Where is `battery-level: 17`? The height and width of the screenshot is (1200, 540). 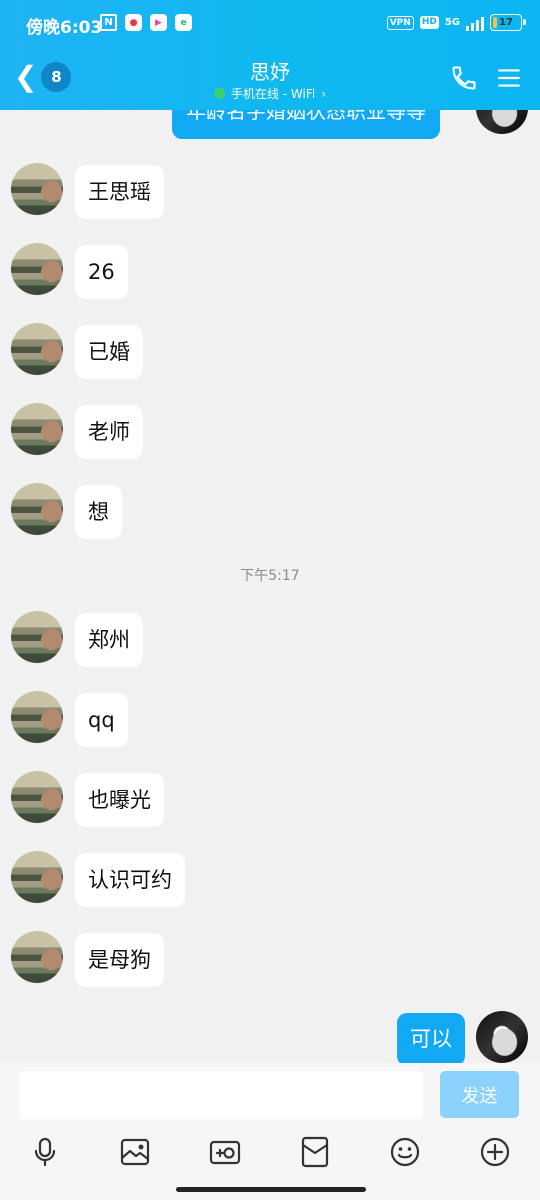
battery-level: 17 is located at coordinates (506, 22).